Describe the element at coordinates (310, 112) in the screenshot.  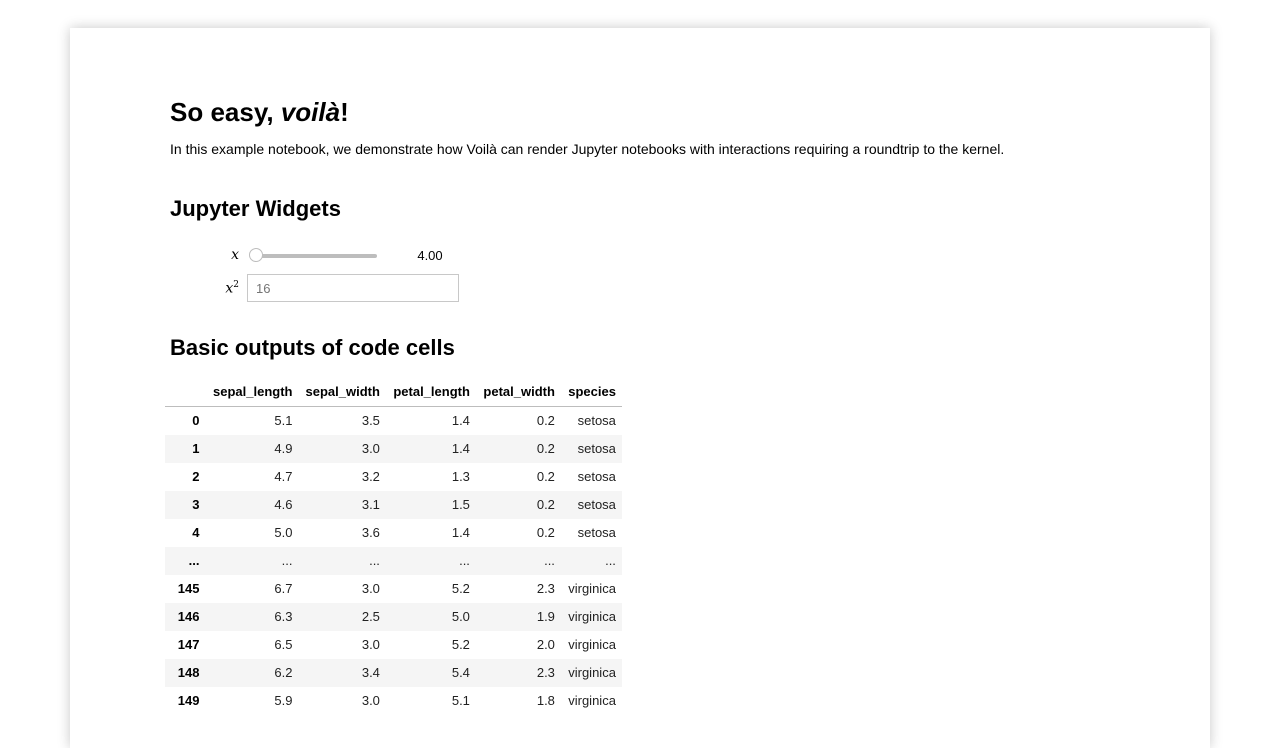
I see `title-emphasis: voilà` at that location.